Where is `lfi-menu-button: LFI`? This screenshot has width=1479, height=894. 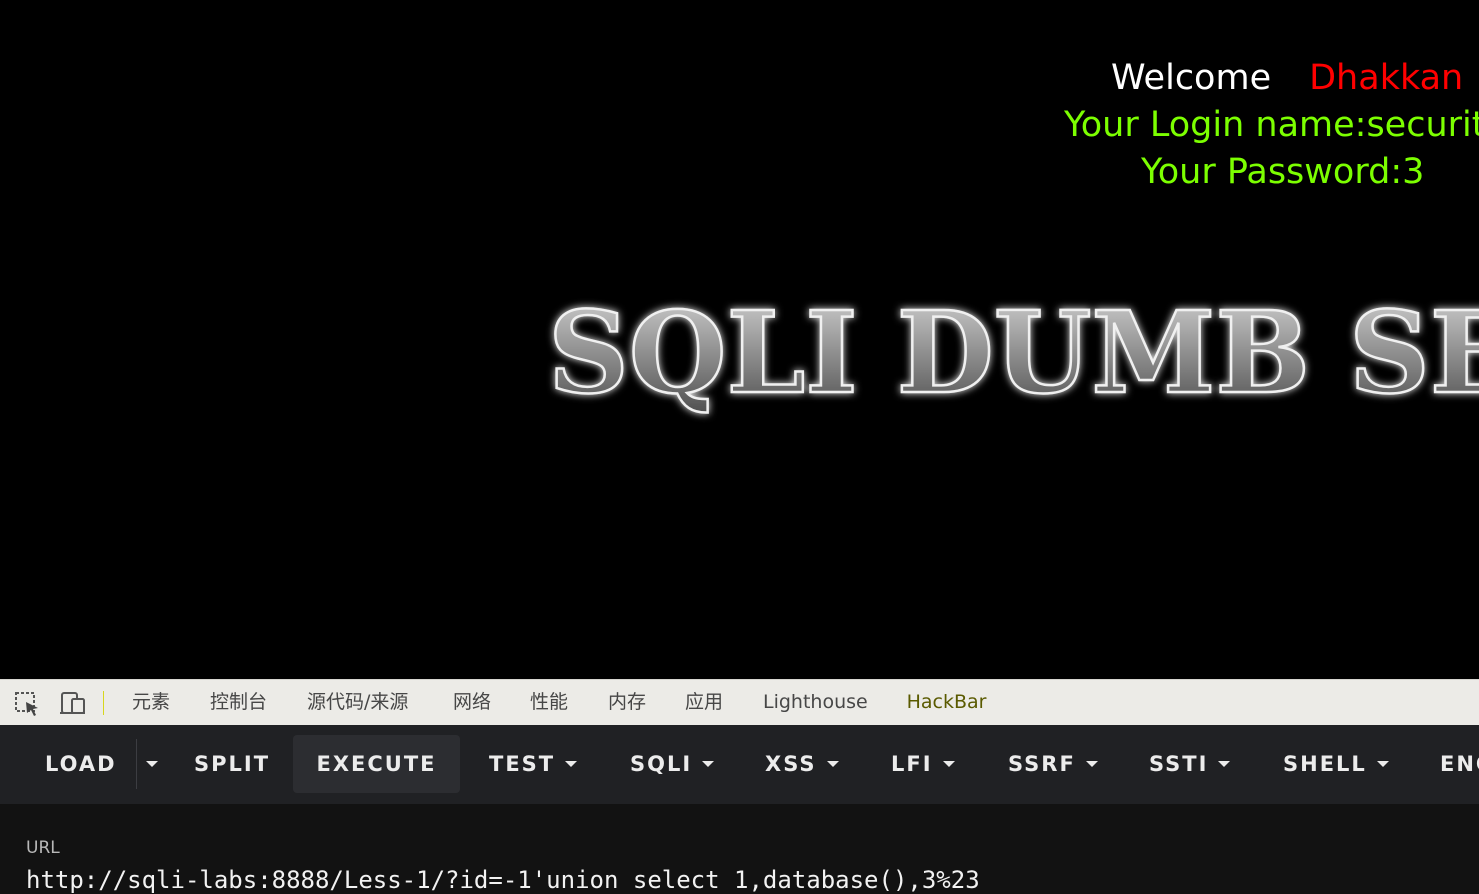 lfi-menu-button: LFI is located at coordinates (923, 764).